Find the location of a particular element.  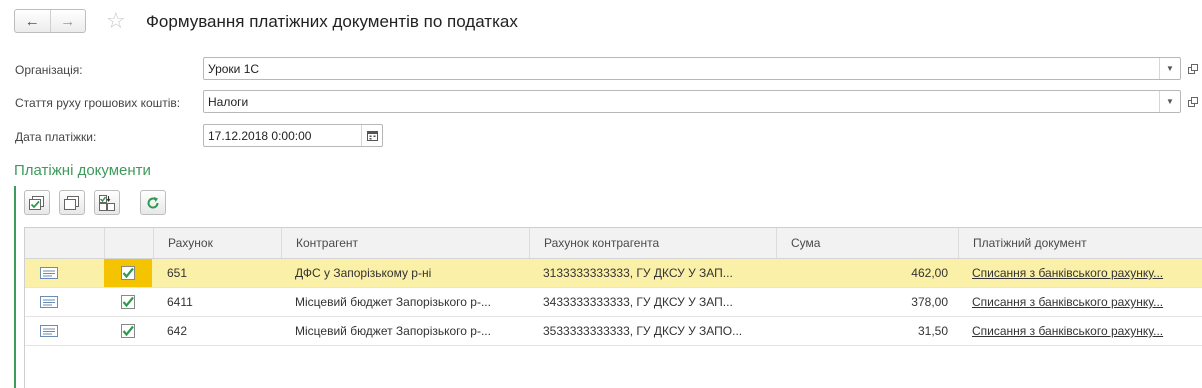

header-account: Рахунок is located at coordinates (217, 243).